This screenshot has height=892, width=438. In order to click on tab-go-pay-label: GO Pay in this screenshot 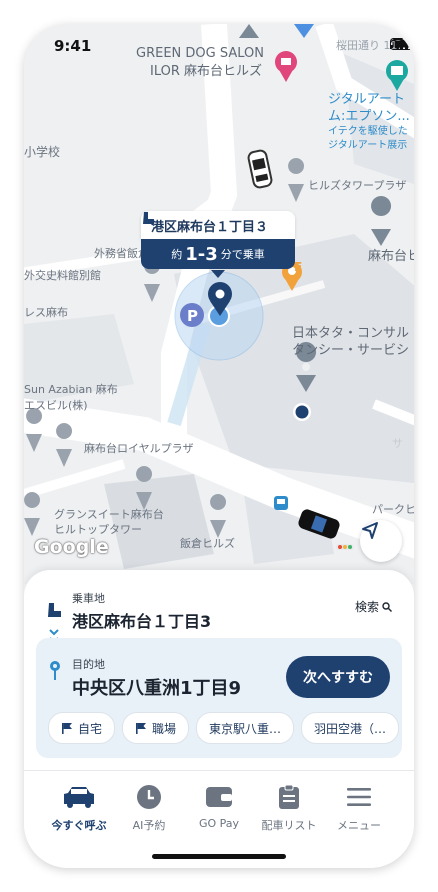, I will do `click(219, 823)`.